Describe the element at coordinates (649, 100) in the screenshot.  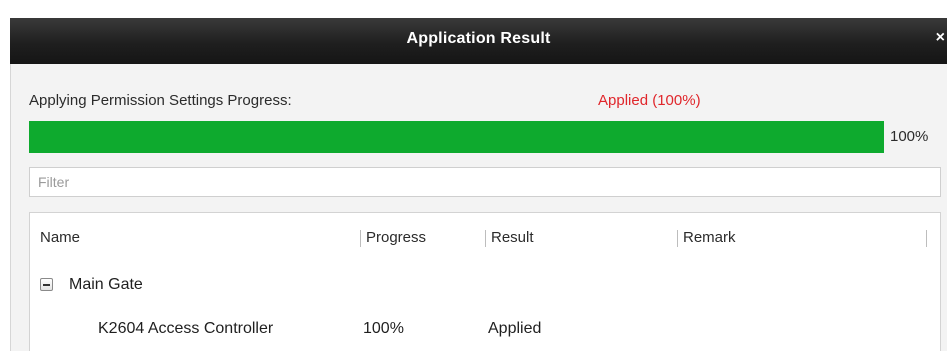
I see `status-text: Applied (100%)` at that location.